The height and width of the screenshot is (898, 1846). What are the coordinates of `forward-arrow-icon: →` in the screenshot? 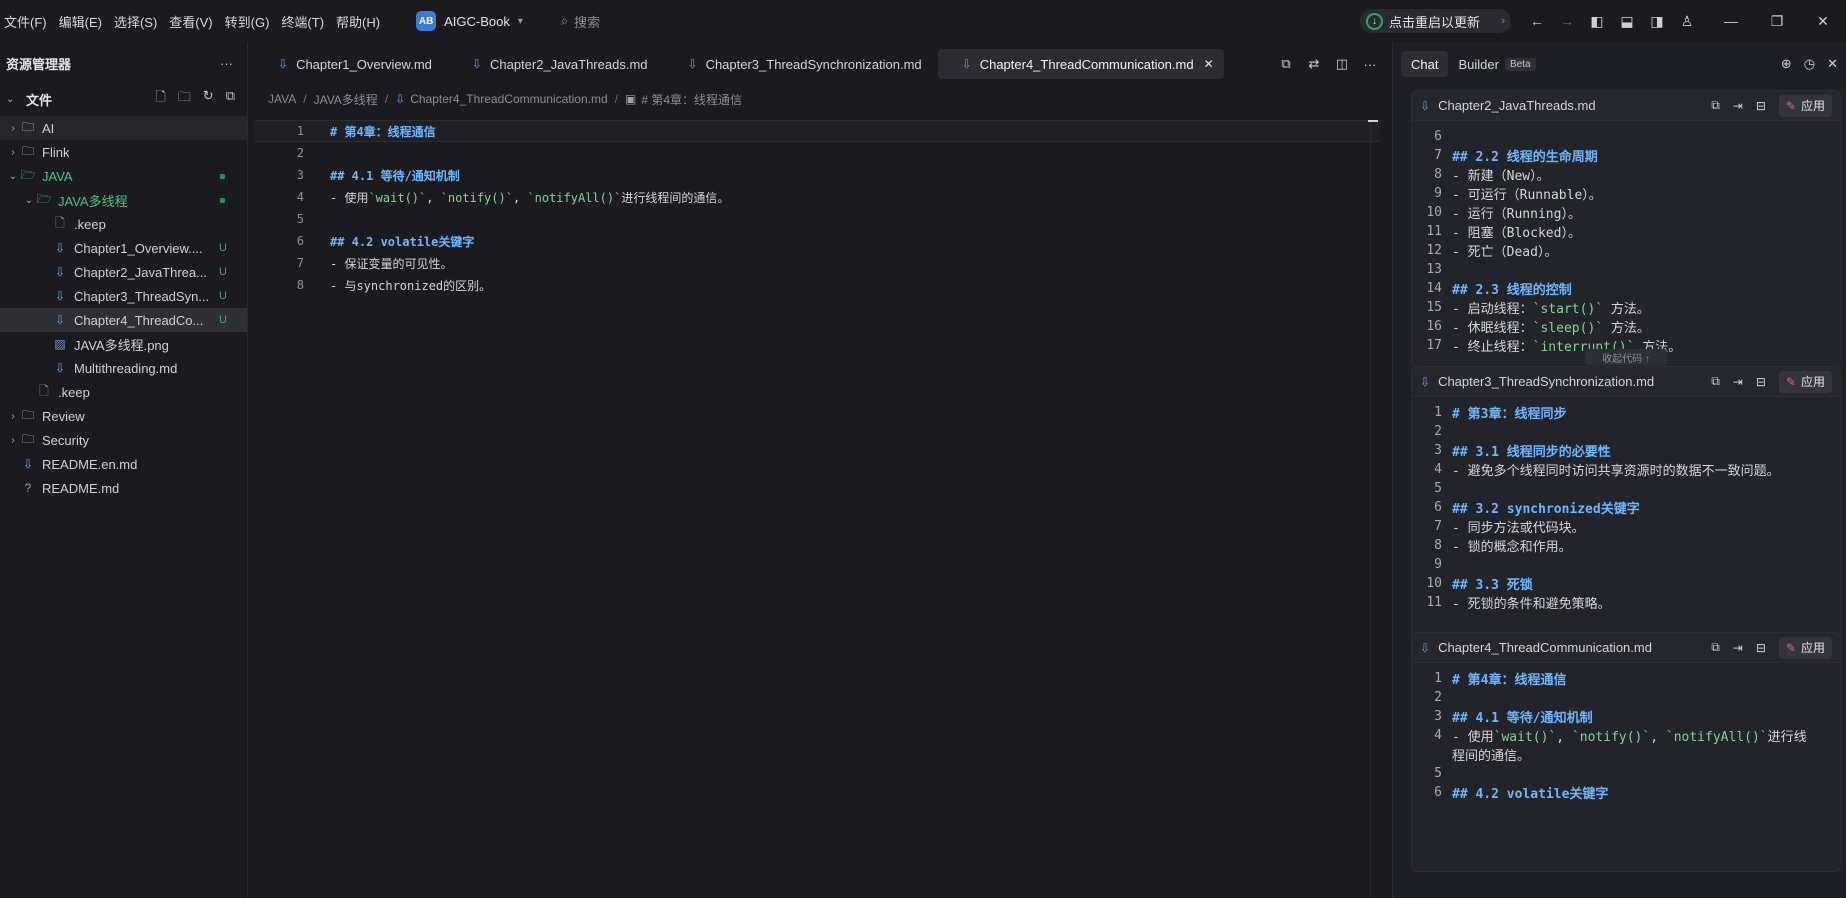 It's located at (1567, 21).